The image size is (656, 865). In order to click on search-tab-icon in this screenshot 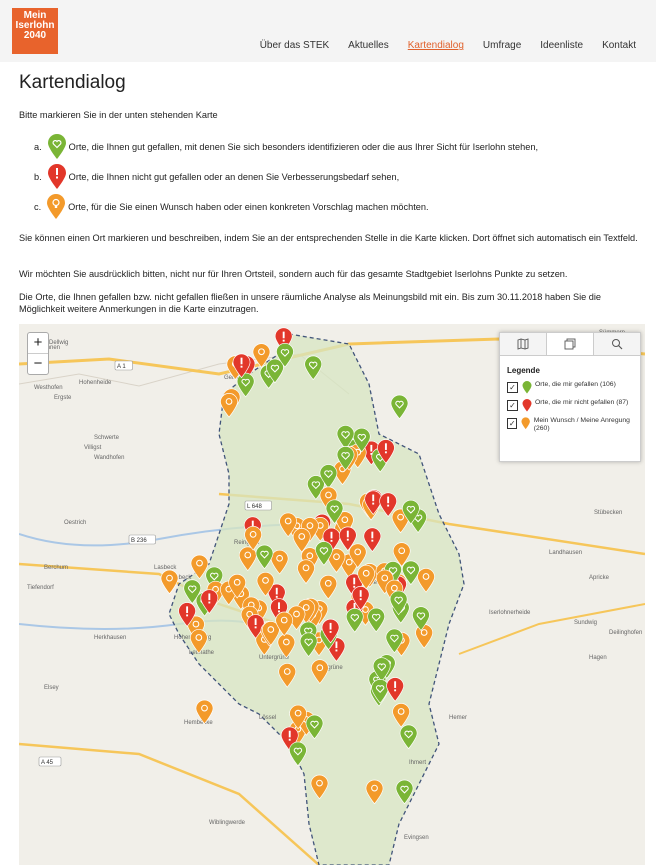, I will do `click(617, 344)`.